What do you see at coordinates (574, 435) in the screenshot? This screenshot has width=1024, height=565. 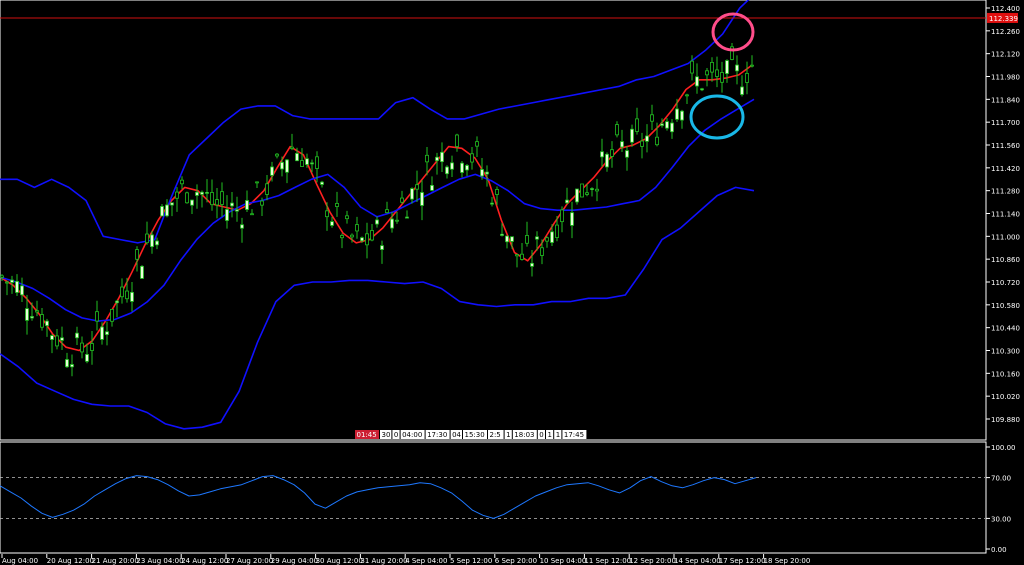 I see `scrollbar-label: 17:45` at bounding box center [574, 435].